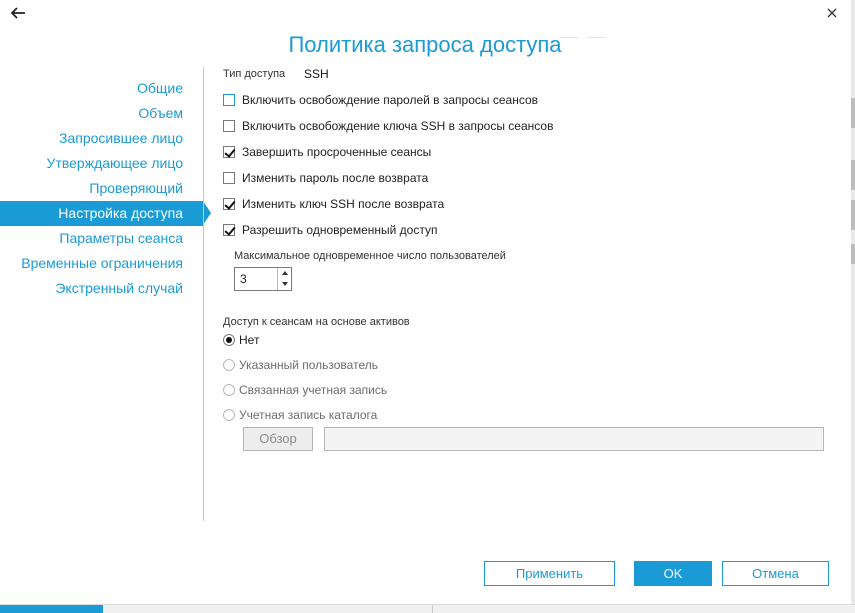 This screenshot has height=613, width=855. What do you see at coordinates (284, 273) in the screenshot?
I see `chevron-up-icon` at bounding box center [284, 273].